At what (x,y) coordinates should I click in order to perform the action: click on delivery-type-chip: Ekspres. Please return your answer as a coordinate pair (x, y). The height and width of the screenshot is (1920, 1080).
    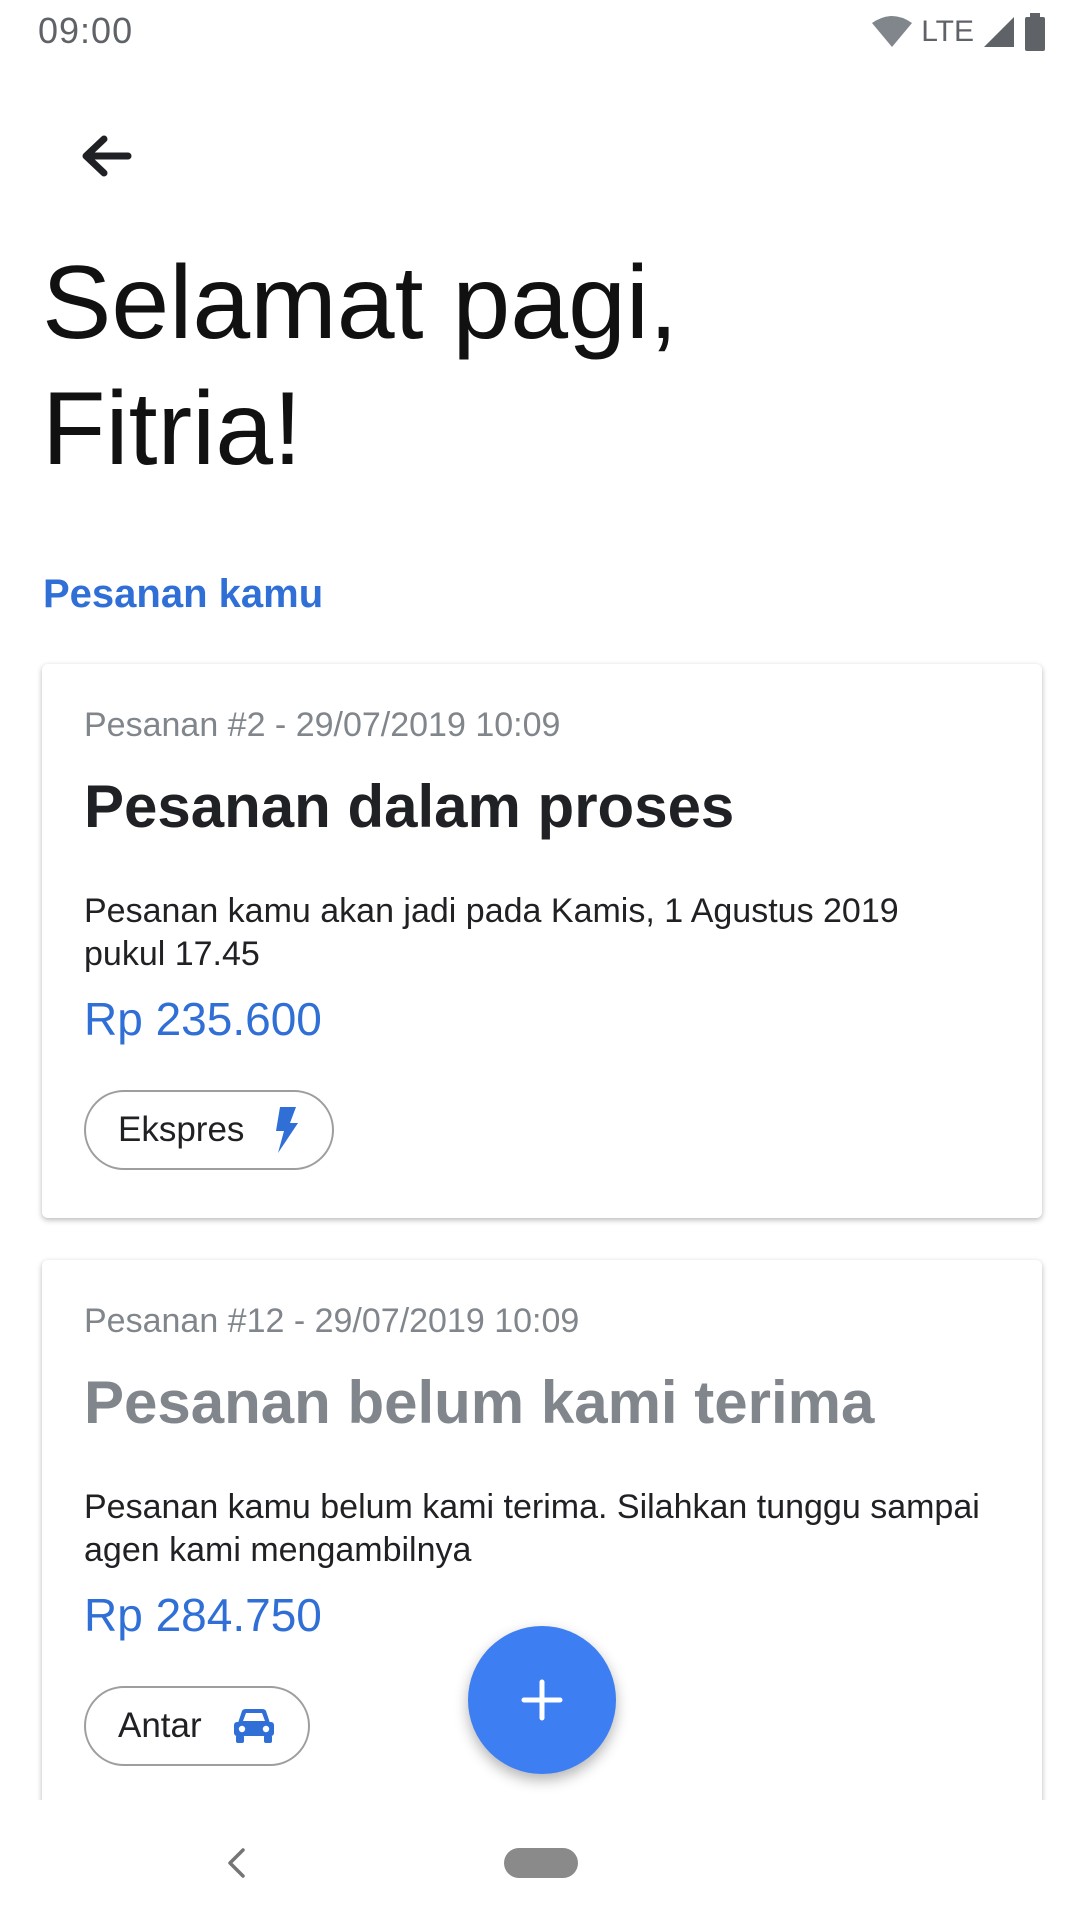
    Looking at the image, I should click on (209, 1130).